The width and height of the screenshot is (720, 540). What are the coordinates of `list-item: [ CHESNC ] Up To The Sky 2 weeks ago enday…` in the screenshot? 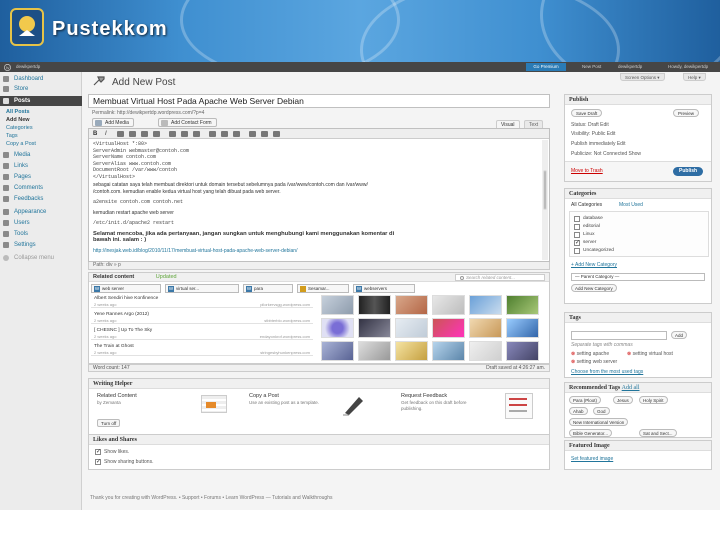 It's located at (202, 333).